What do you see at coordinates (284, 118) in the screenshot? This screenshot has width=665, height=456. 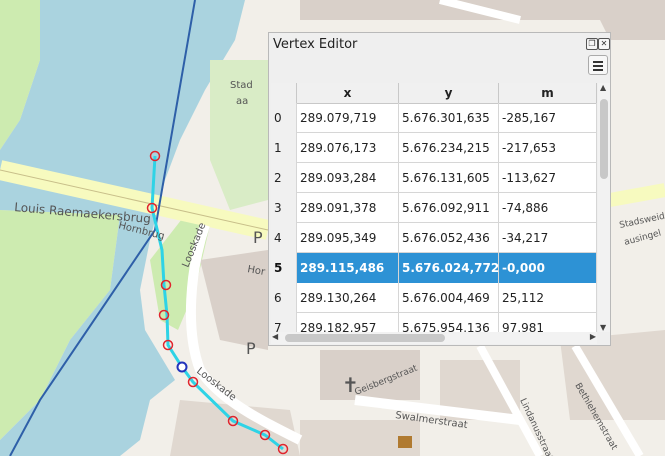 I see `row-number: 0` at bounding box center [284, 118].